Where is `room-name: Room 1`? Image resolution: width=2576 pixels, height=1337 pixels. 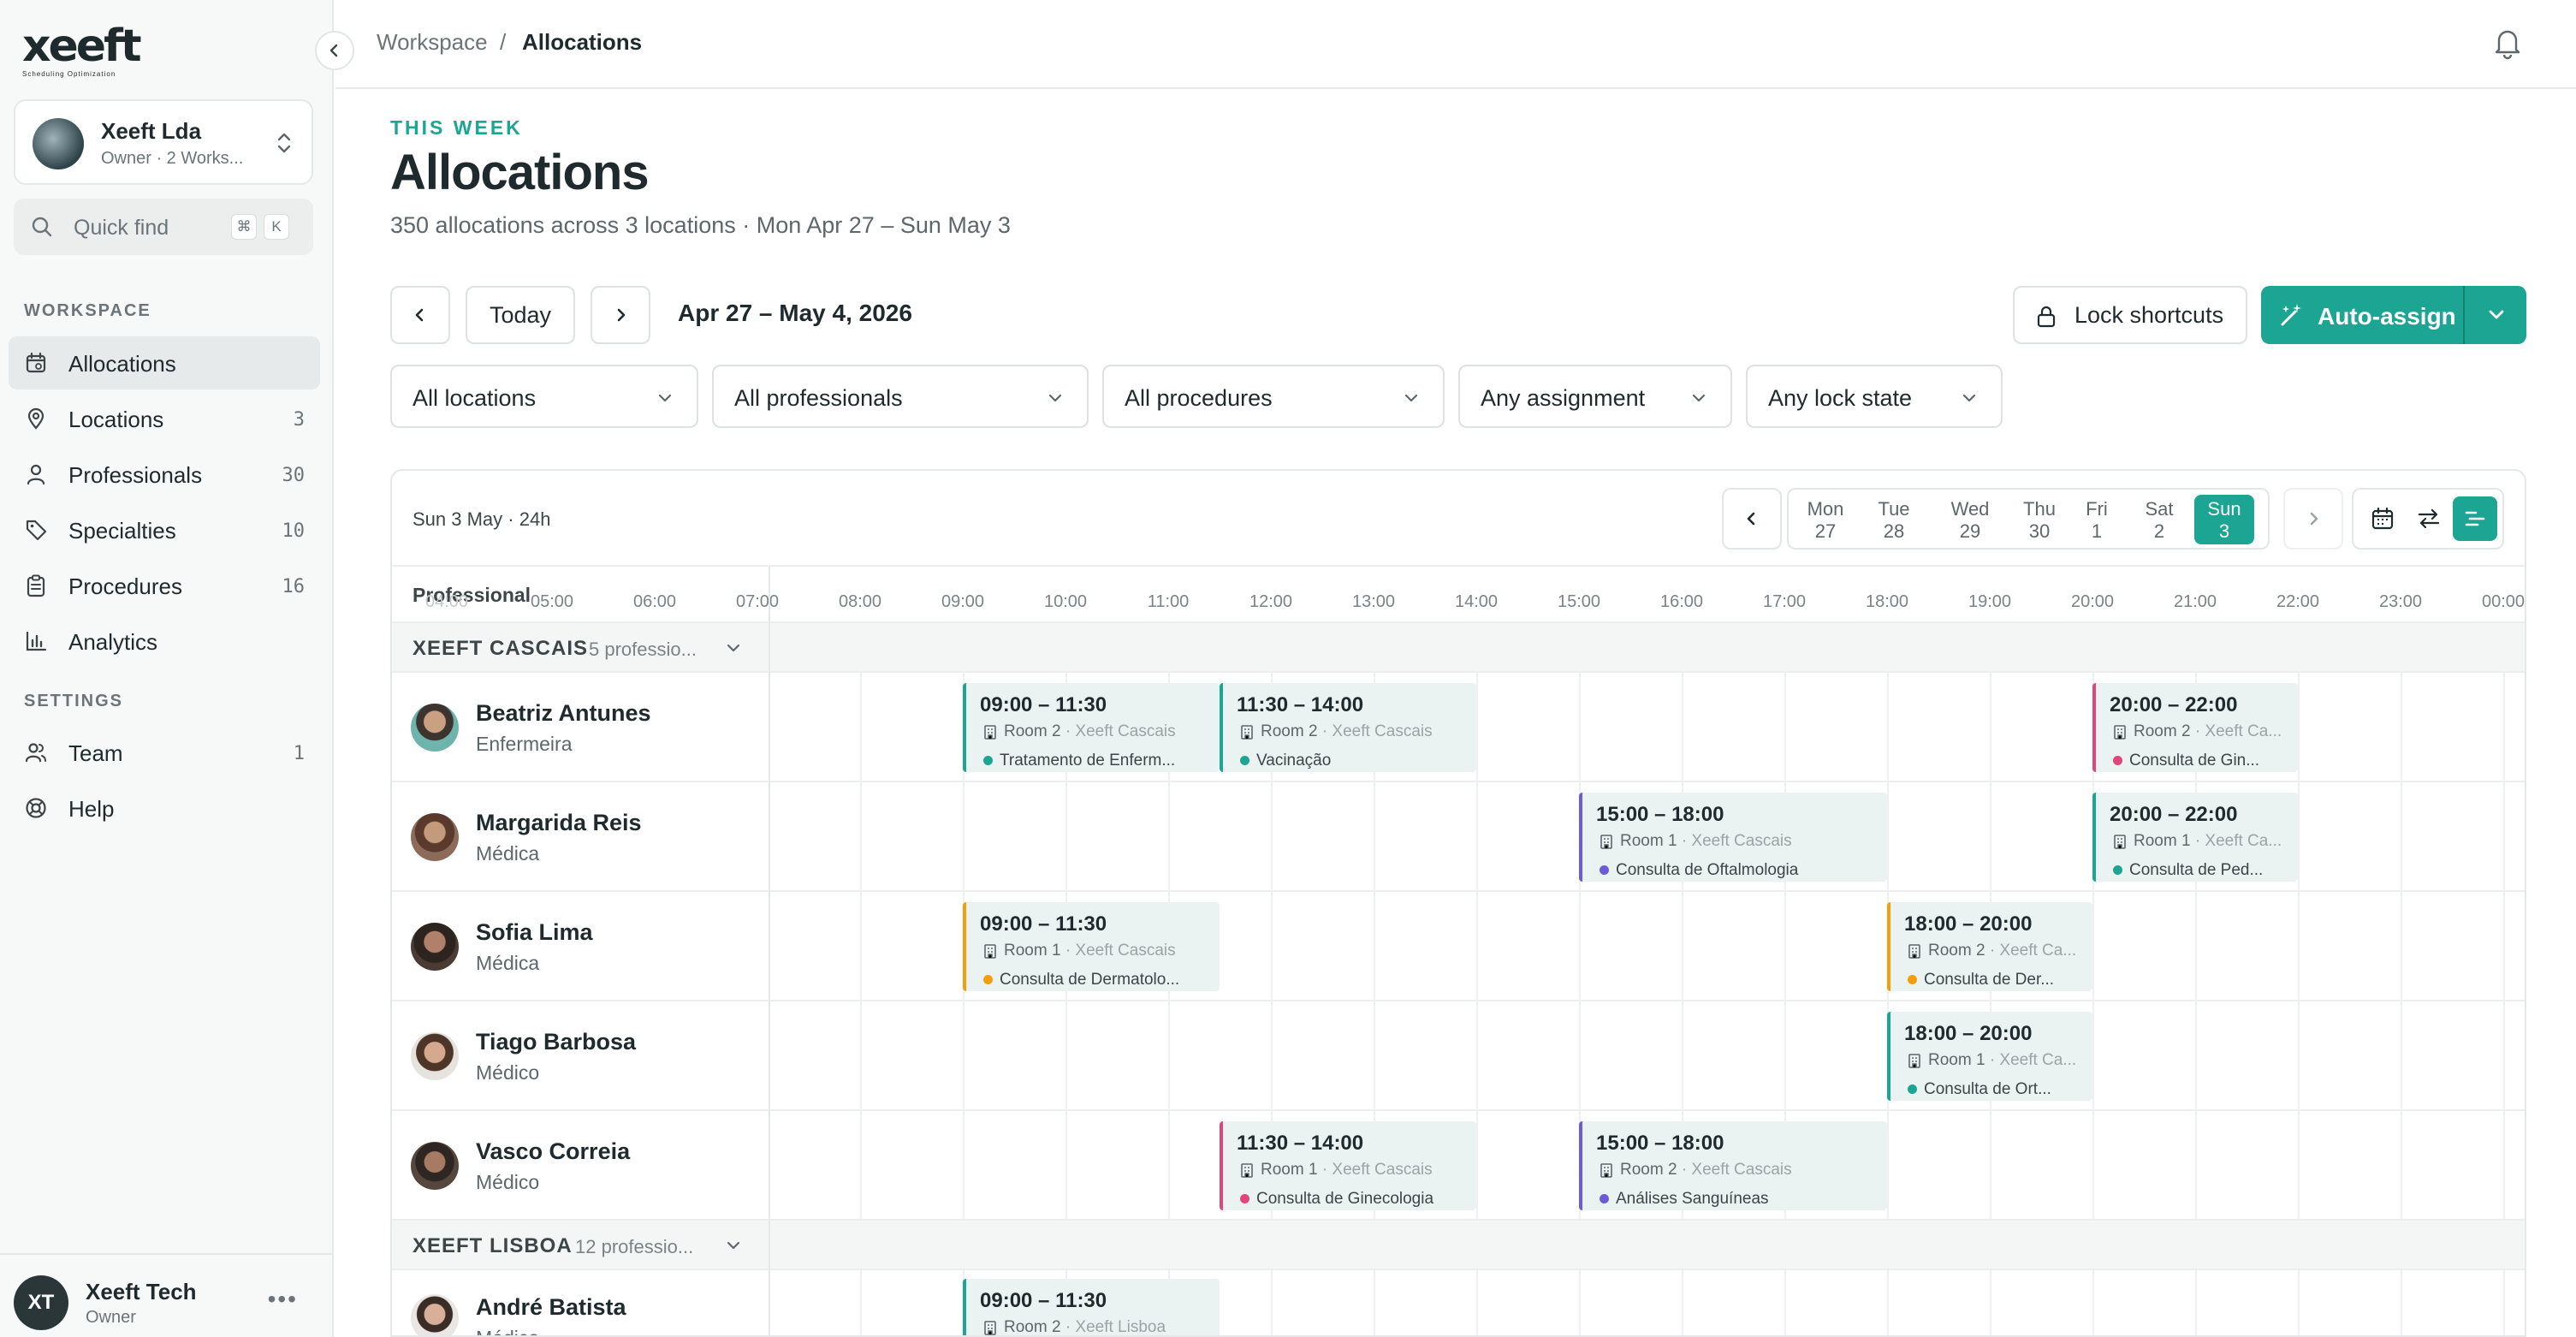
room-name: Room 1 is located at coordinates (1648, 841).